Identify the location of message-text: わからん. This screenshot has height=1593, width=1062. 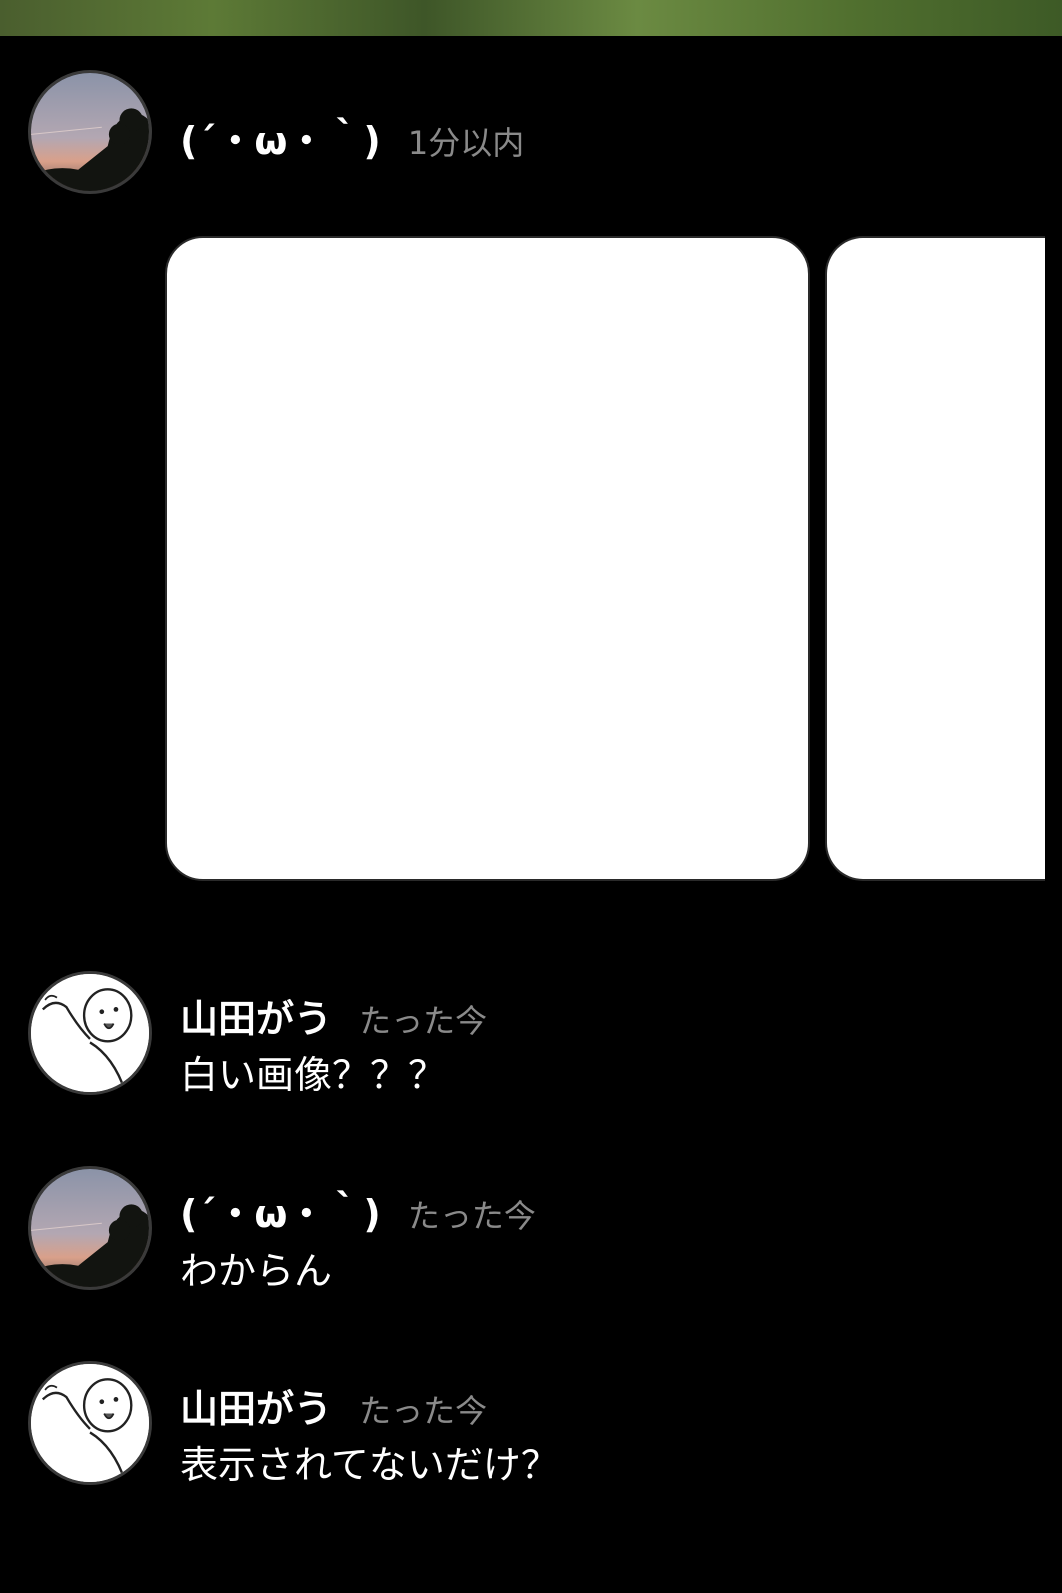
(256, 1271).